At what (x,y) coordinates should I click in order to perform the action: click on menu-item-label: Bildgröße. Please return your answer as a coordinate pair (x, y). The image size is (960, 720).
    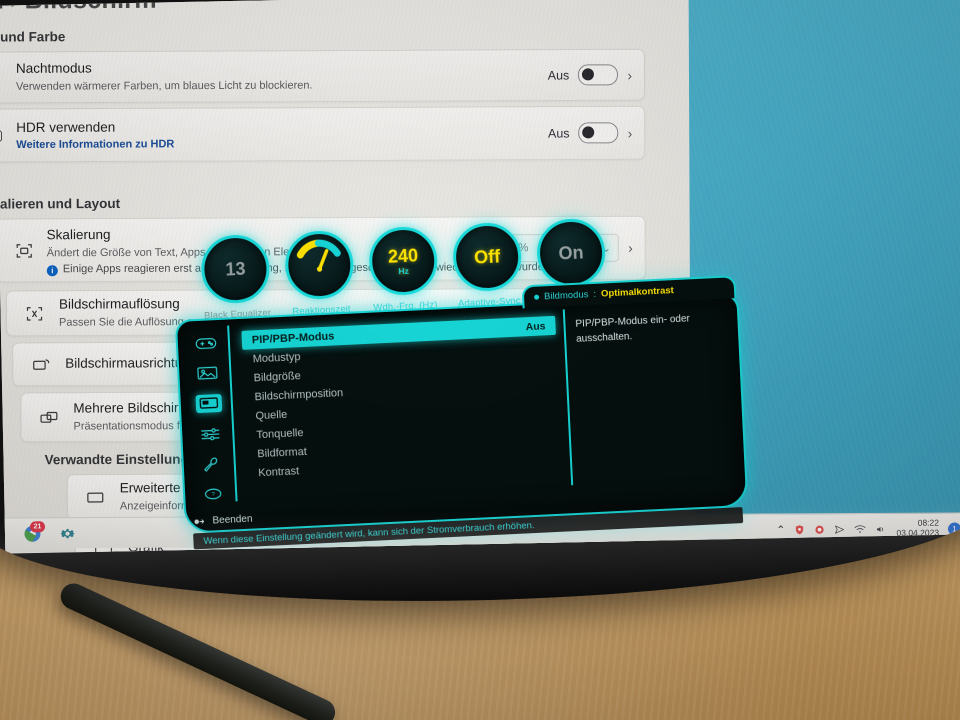
    Looking at the image, I should click on (277, 376).